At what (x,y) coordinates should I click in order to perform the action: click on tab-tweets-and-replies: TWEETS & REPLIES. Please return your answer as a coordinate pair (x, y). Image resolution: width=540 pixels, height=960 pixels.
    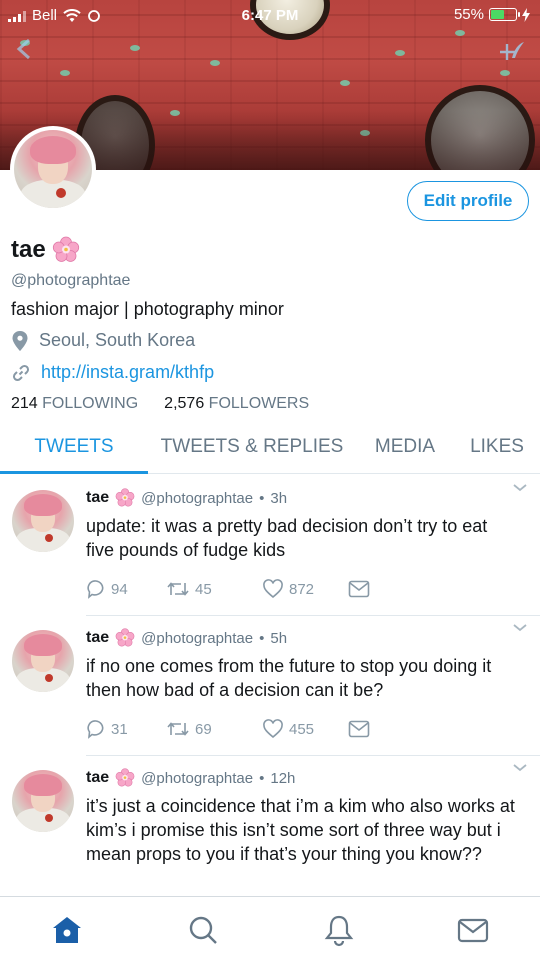
    Looking at the image, I should click on (252, 446).